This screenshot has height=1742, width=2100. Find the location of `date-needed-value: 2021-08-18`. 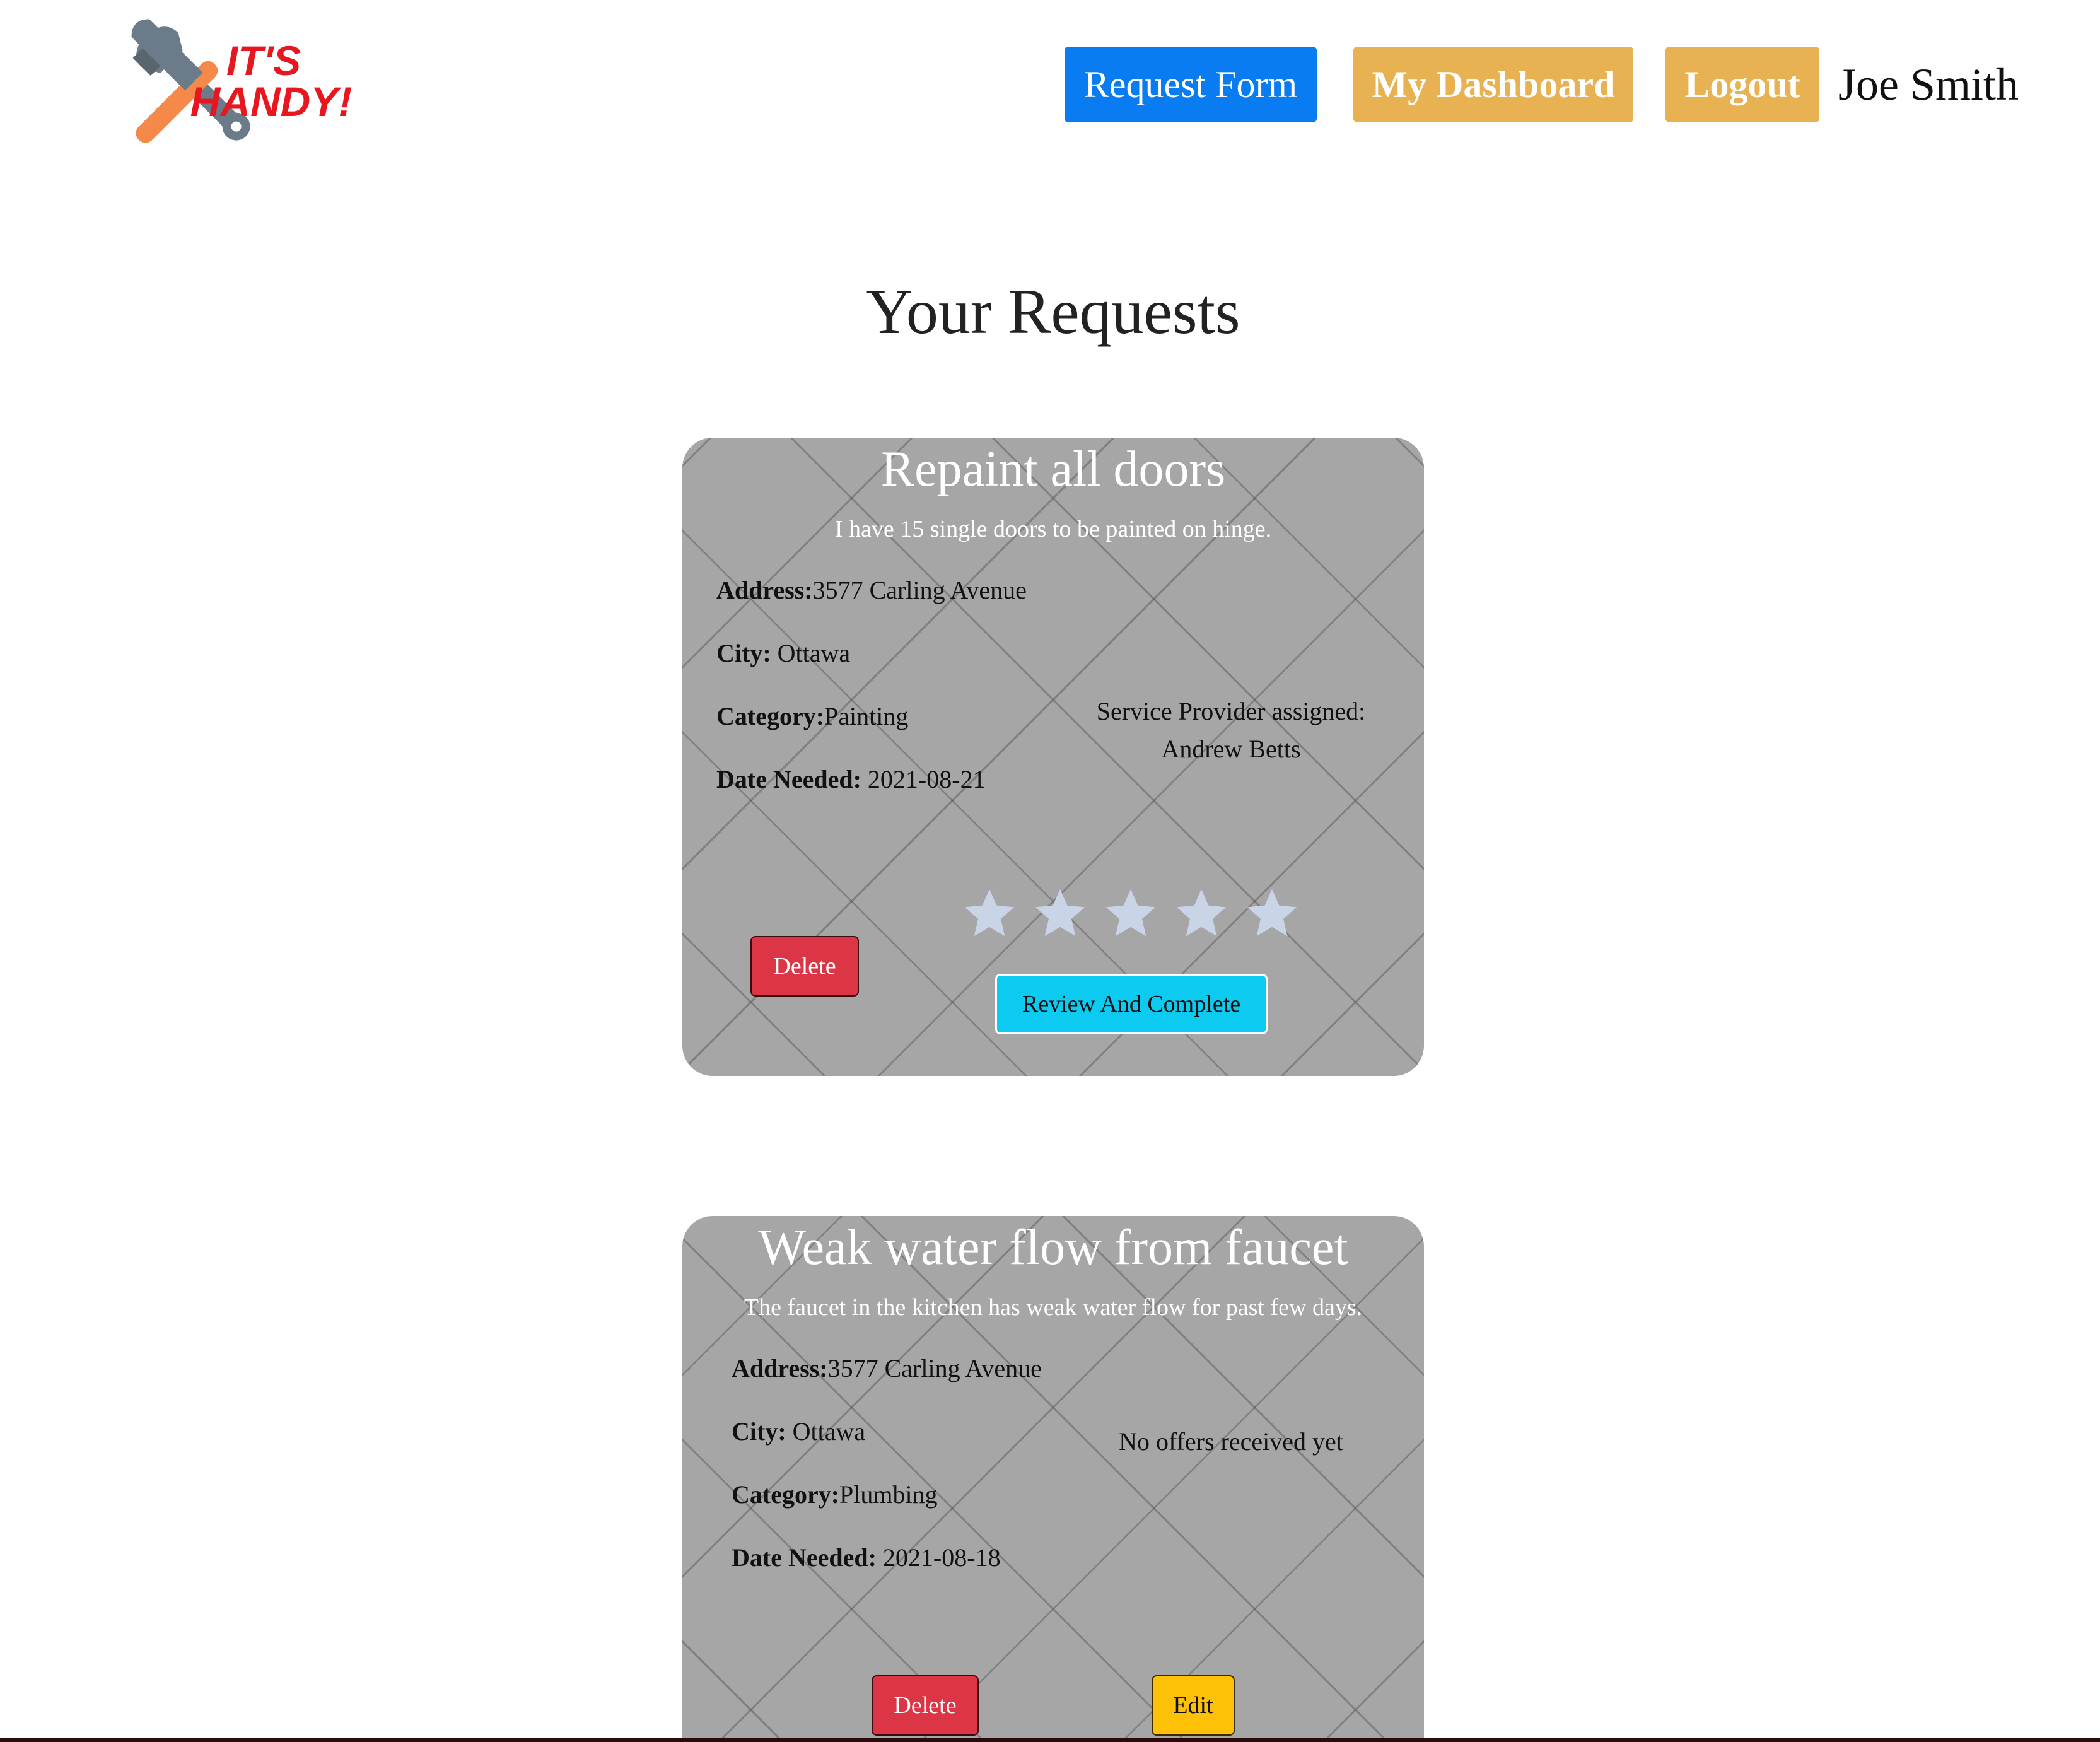

date-needed-value: 2021-08-18 is located at coordinates (941, 1557).